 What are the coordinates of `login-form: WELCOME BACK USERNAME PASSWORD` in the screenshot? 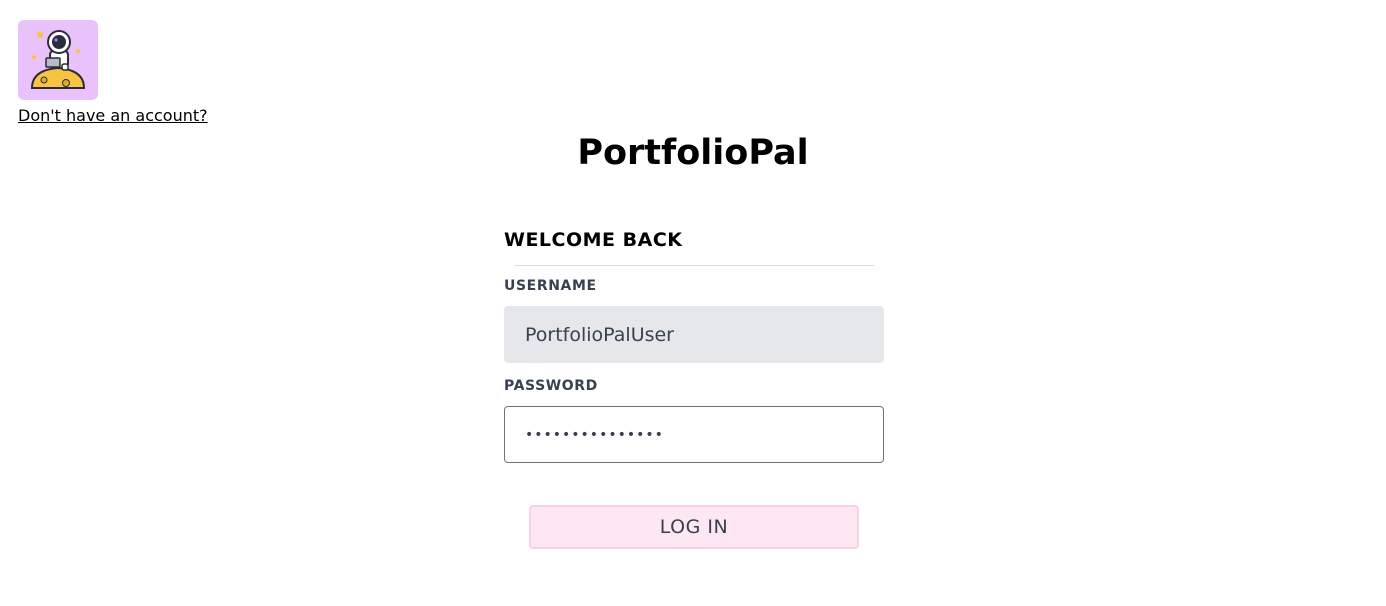 It's located at (694, 344).